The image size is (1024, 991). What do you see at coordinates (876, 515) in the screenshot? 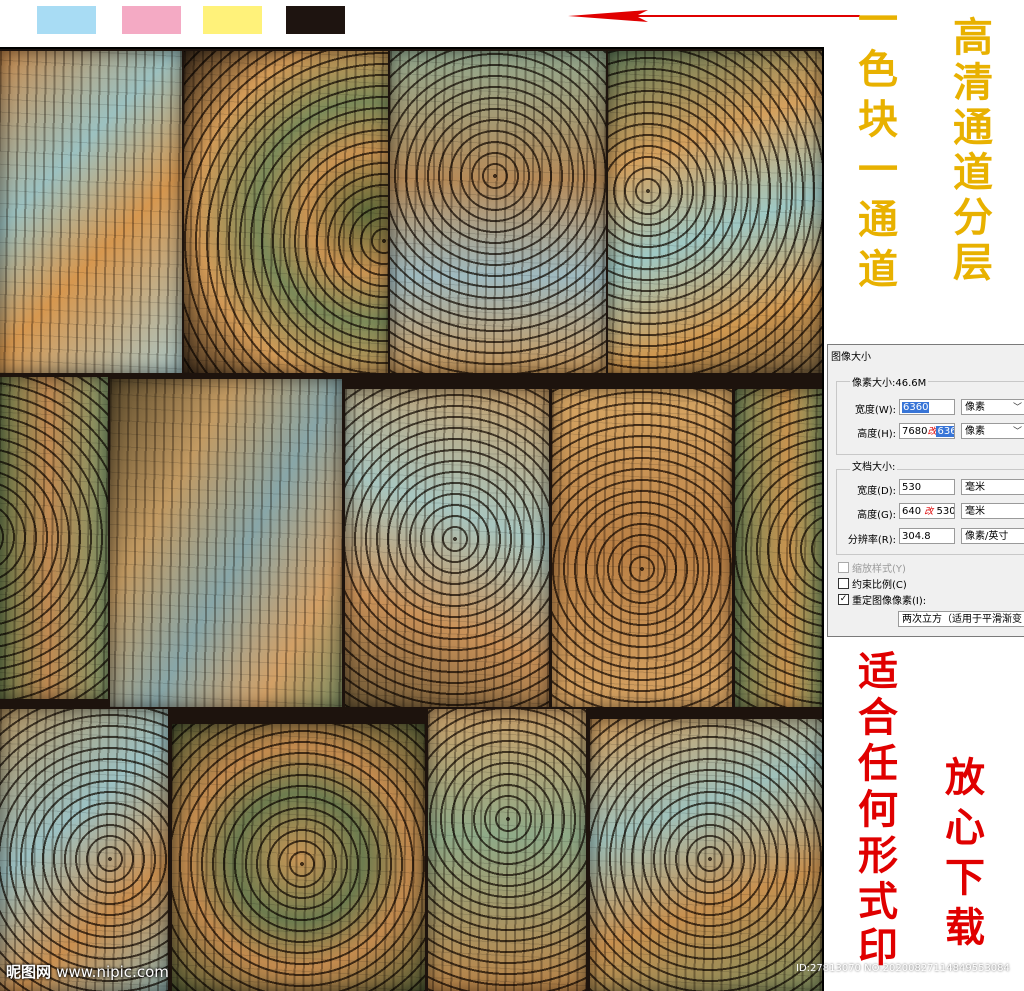
I see `doc-height-label: 高度(G):` at bounding box center [876, 515].